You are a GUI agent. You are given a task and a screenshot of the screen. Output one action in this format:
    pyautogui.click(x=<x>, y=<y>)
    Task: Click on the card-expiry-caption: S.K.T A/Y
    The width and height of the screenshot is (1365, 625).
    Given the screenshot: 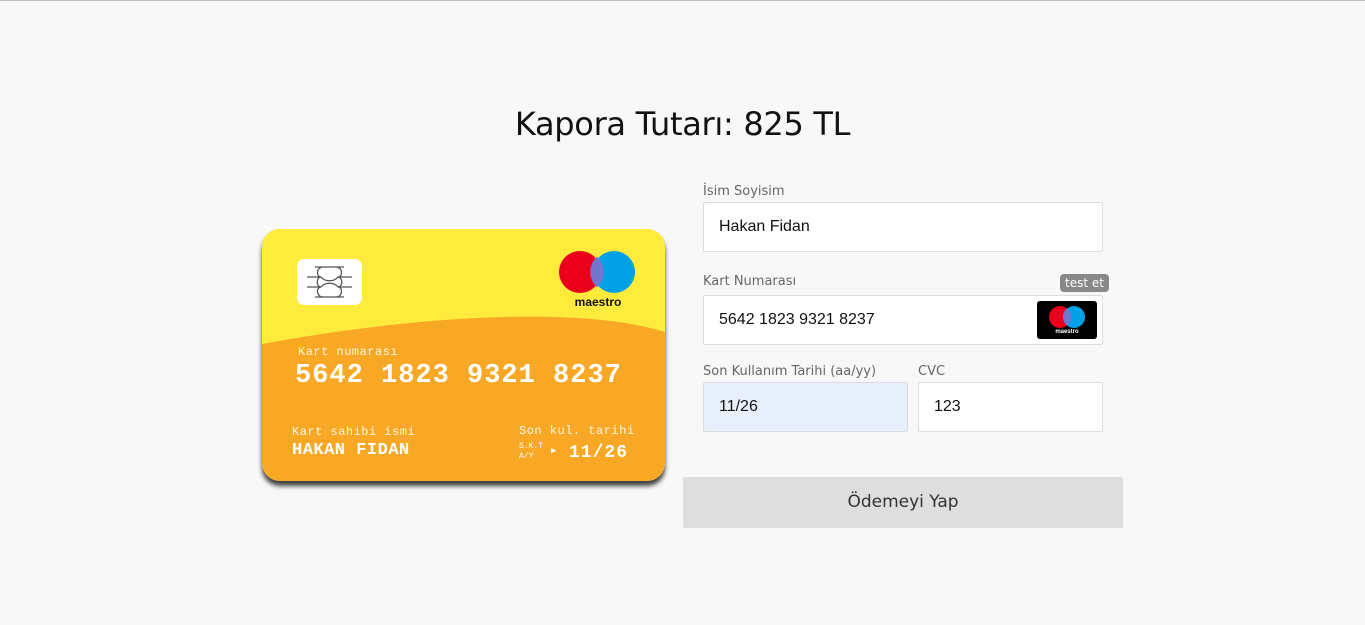 What is the action you would take?
    pyautogui.click(x=531, y=452)
    